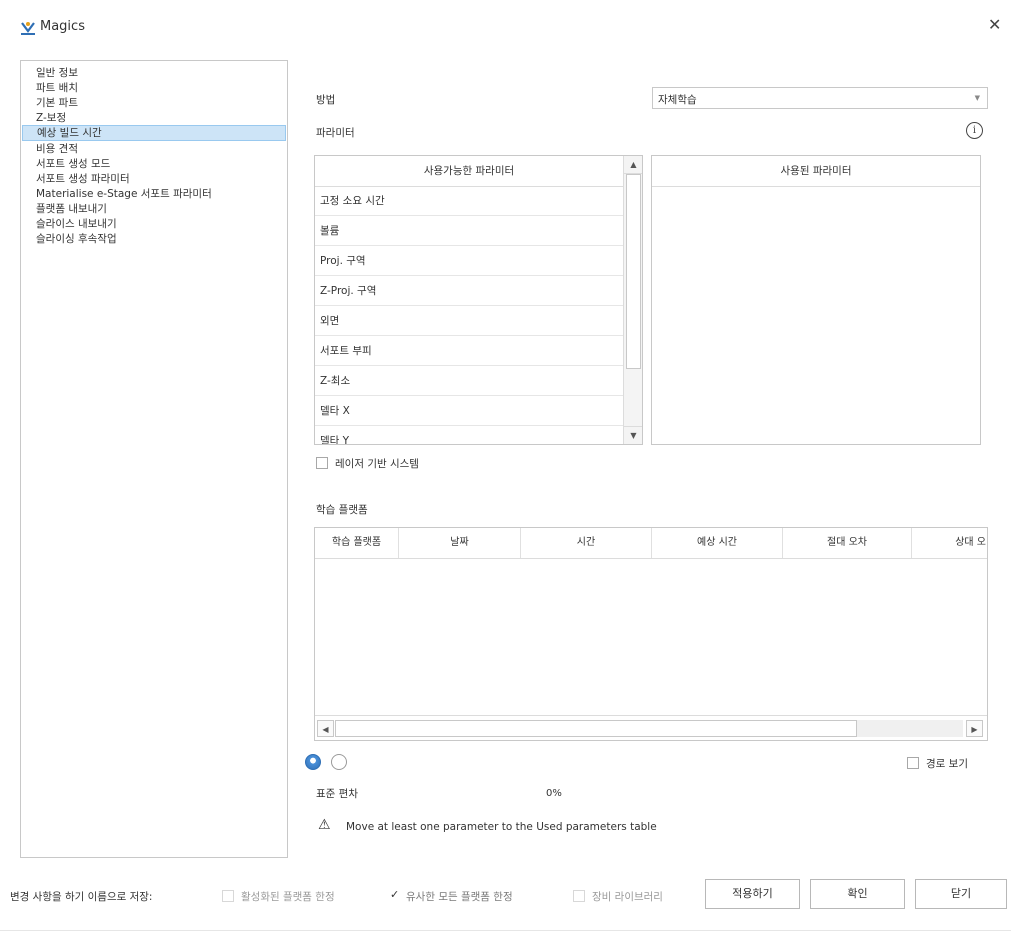 The image size is (1011, 940). Describe the element at coordinates (677, 100) in the screenshot. I see `method-value: 자체학습` at that location.